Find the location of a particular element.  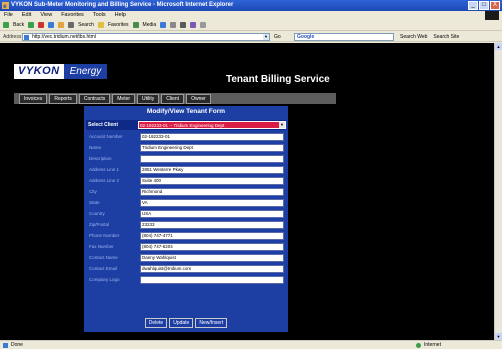

field-address-line-2: Address Line 2 Suite 400 is located at coordinates (186, 181).